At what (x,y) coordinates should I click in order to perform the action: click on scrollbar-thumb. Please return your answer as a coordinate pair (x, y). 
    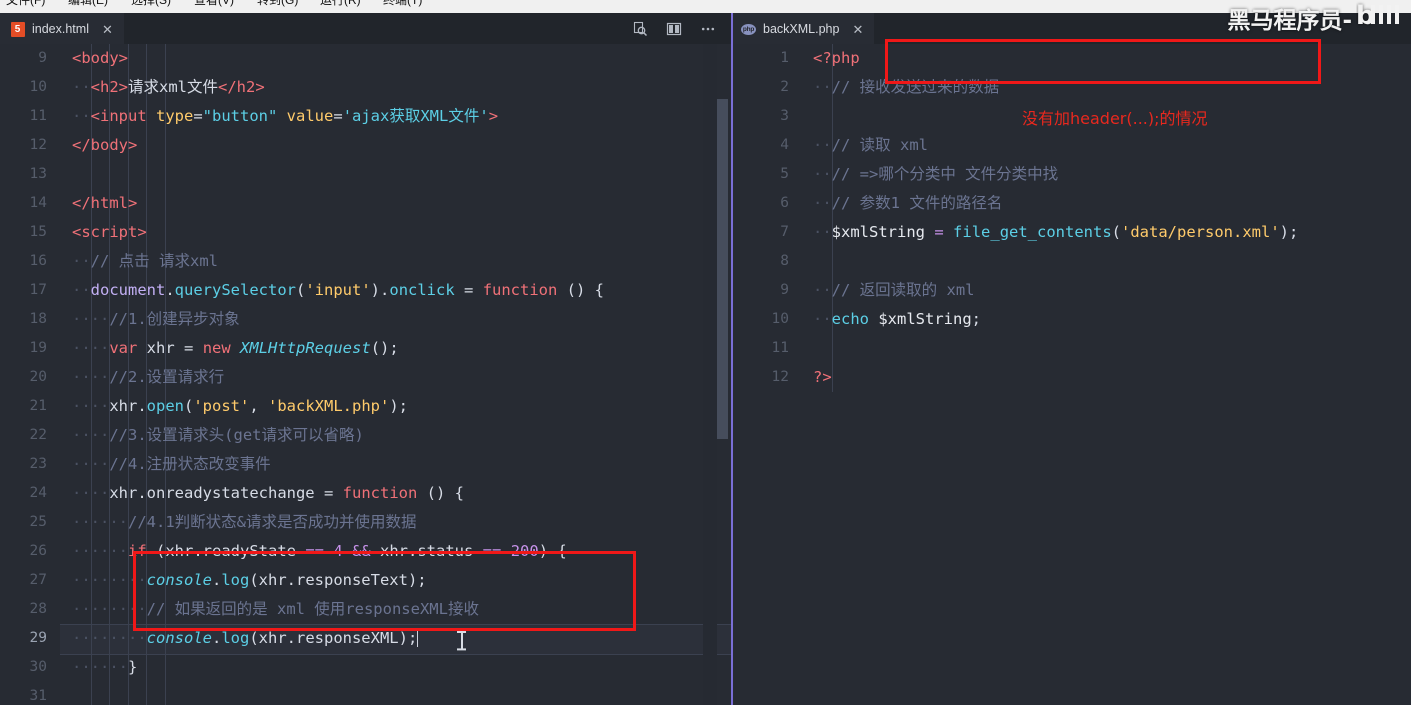
    Looking at the image, I should click on (722, 269).